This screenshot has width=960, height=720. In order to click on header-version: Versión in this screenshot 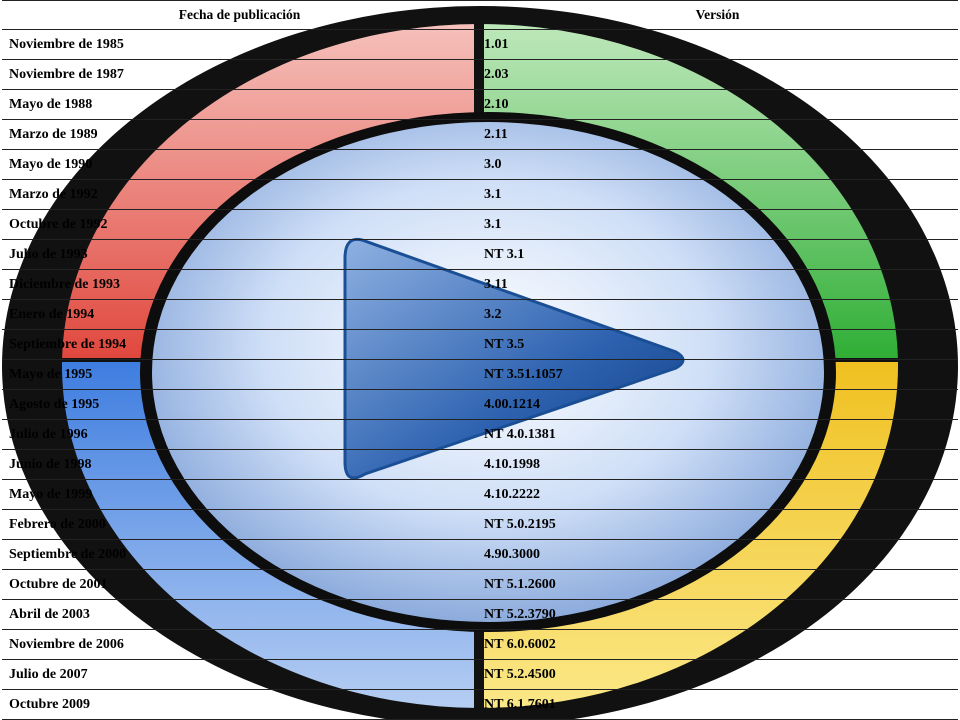, I will do `click(717, 15)`.